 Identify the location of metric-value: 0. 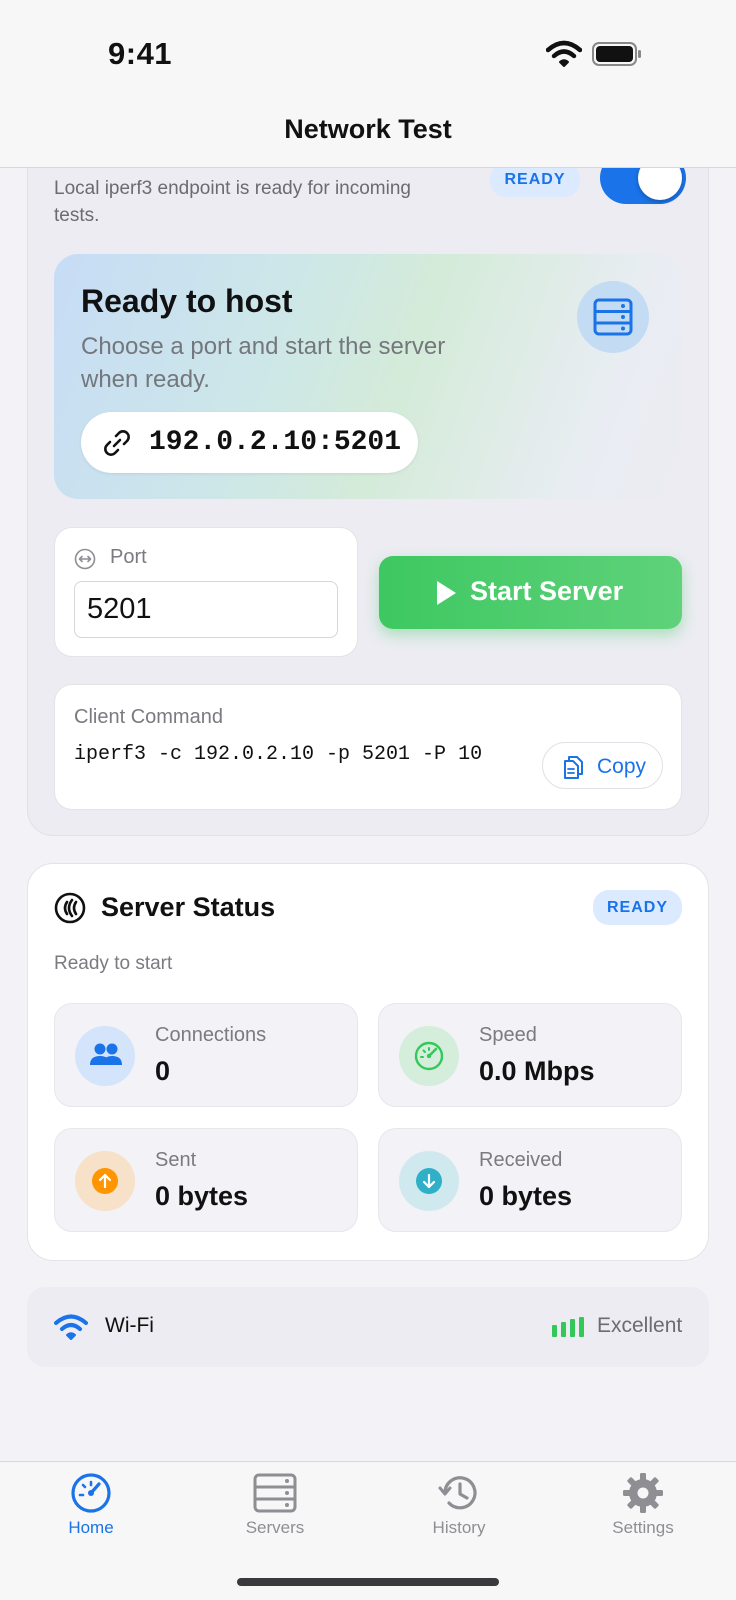
(163, 1071).